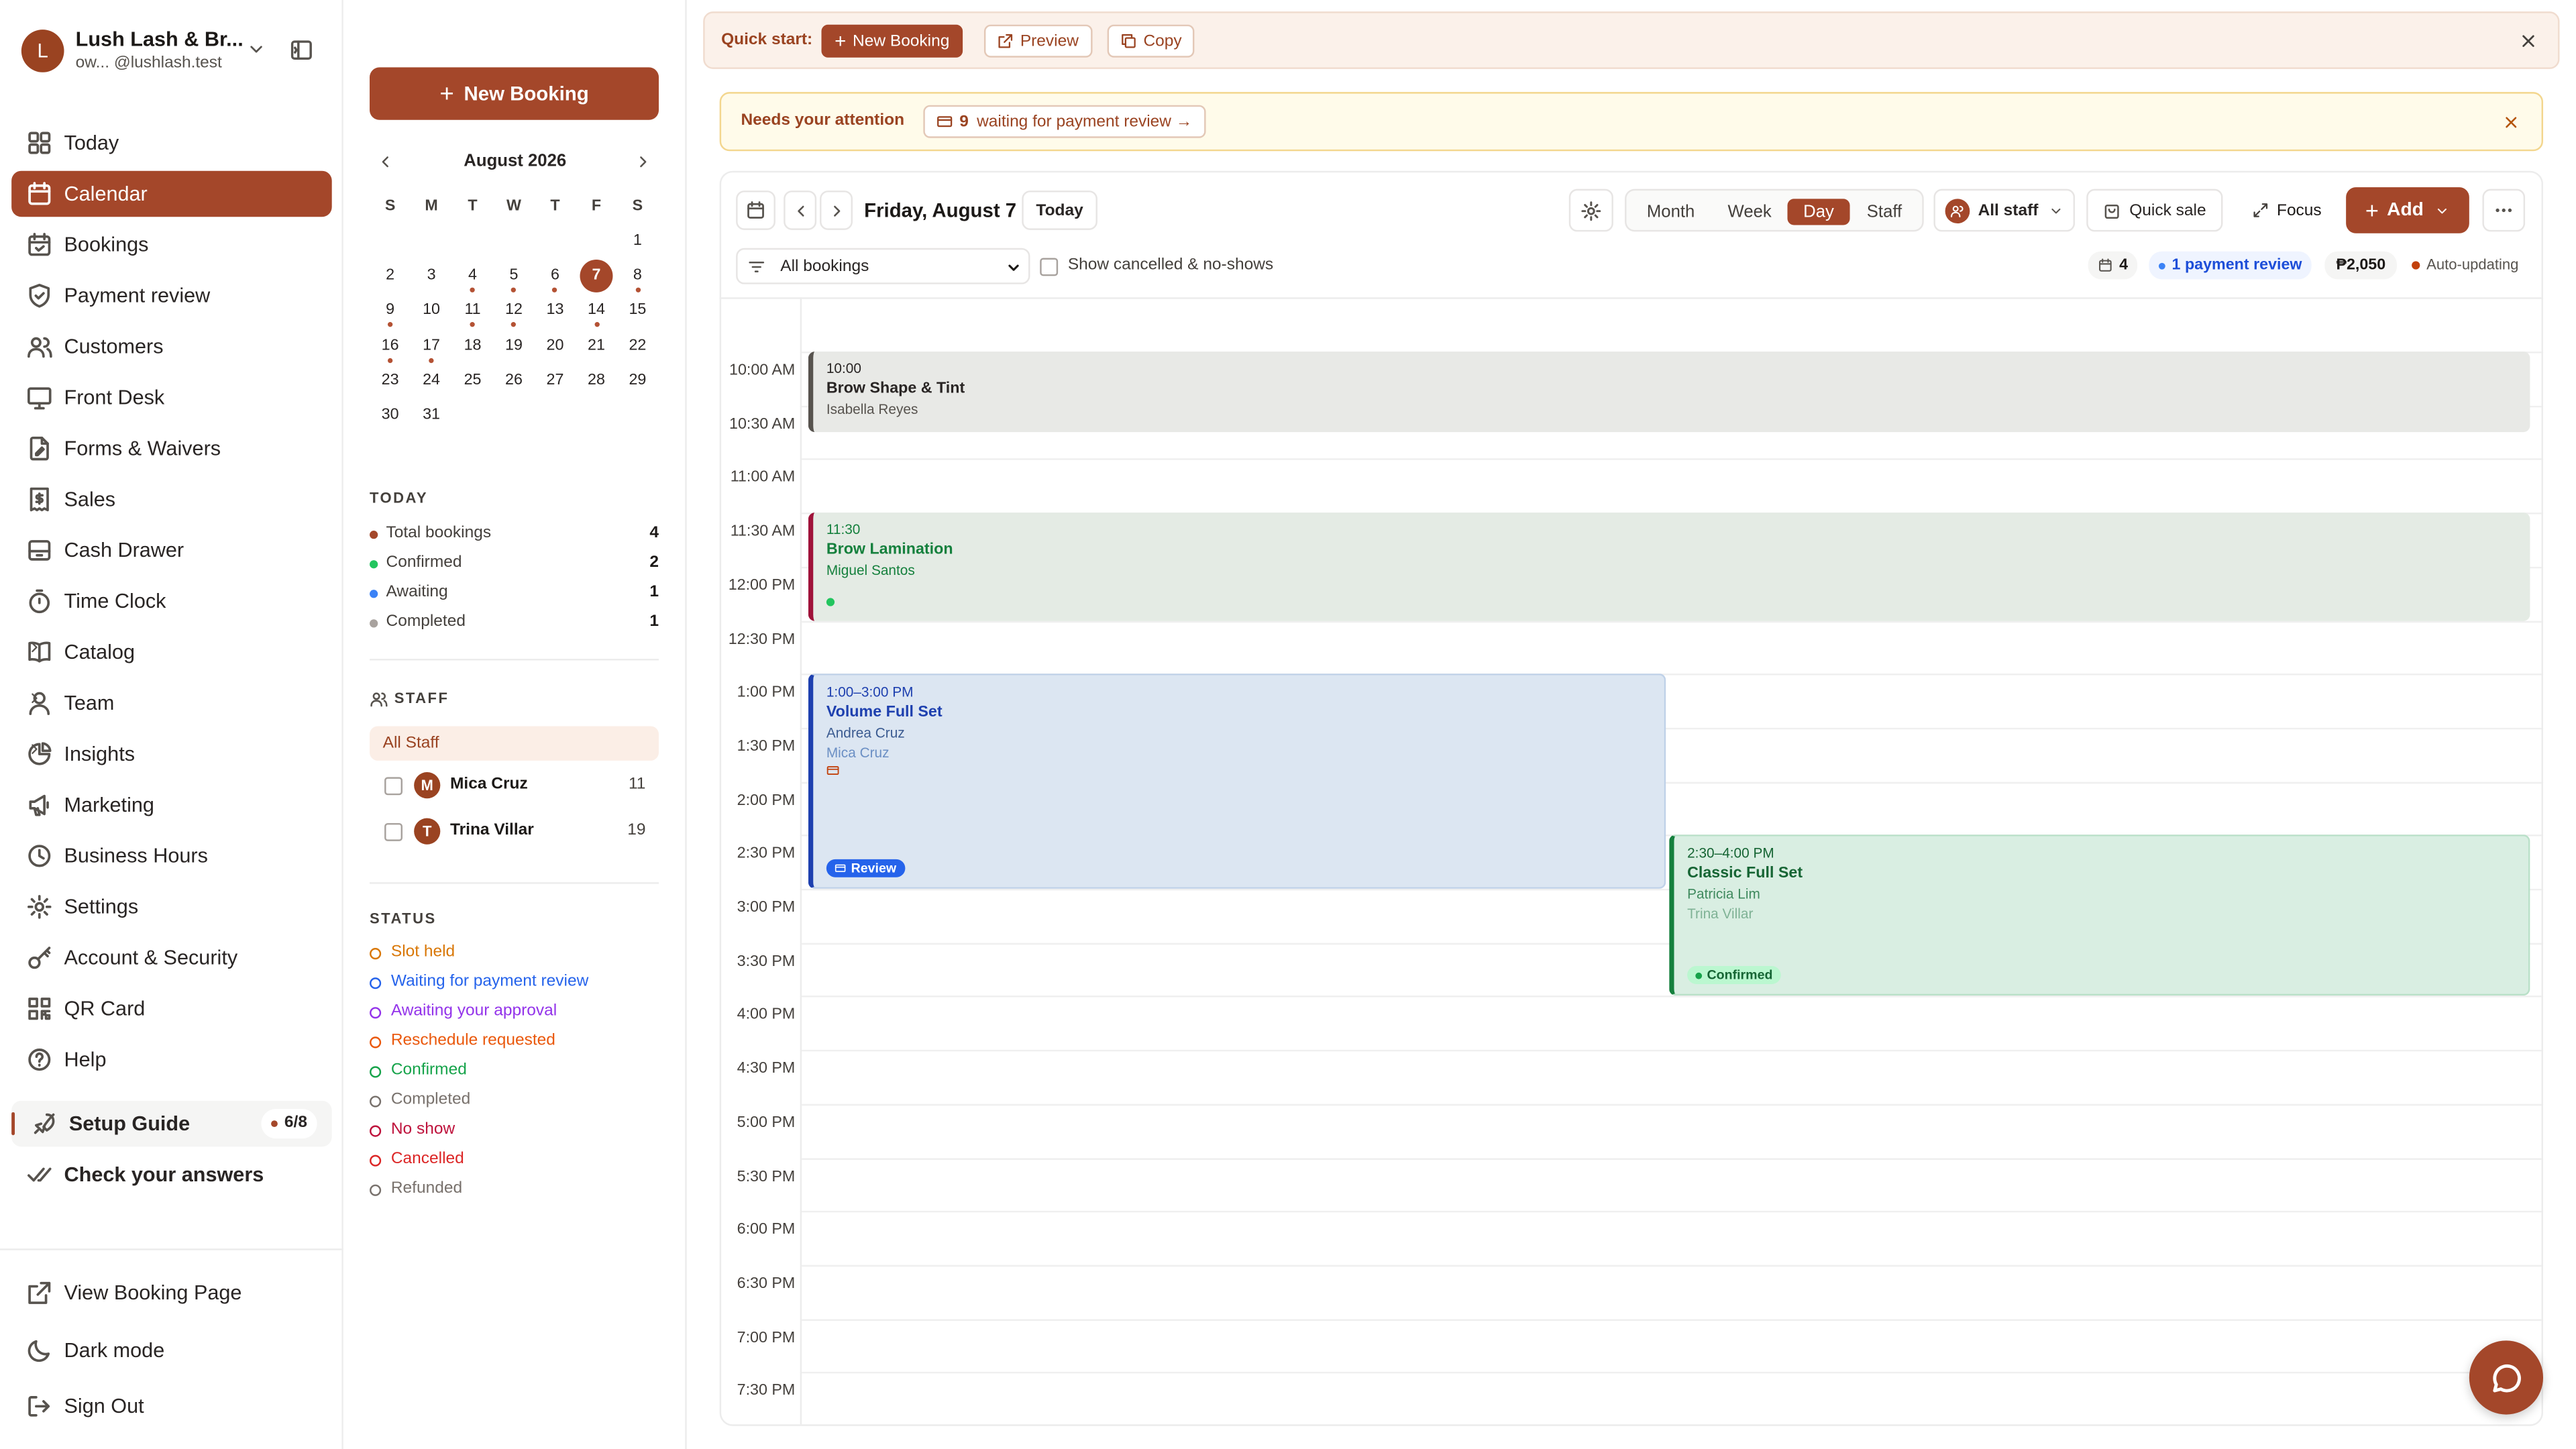 This screenshot has height=1449, width=2576. Describe the element at coordinates (171, 550) in the screenshot. I see `sidebar-item-cash-drawer: Cash Drawer` at that location.